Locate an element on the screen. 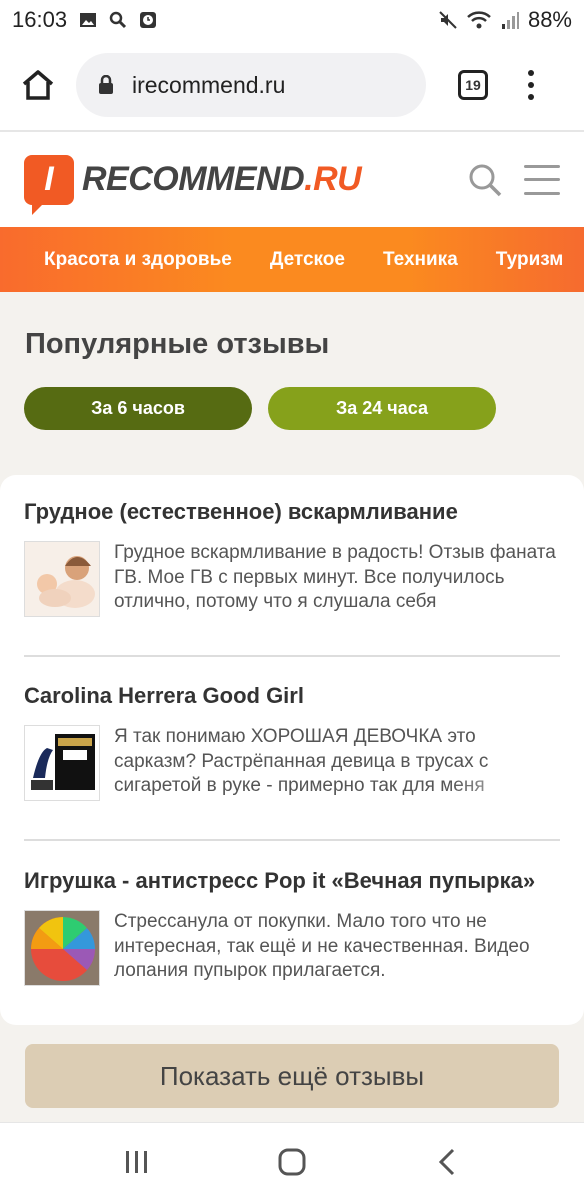 The height and width of the screenshot is (1200, 584). home-button is located at coordinates (38, 85).